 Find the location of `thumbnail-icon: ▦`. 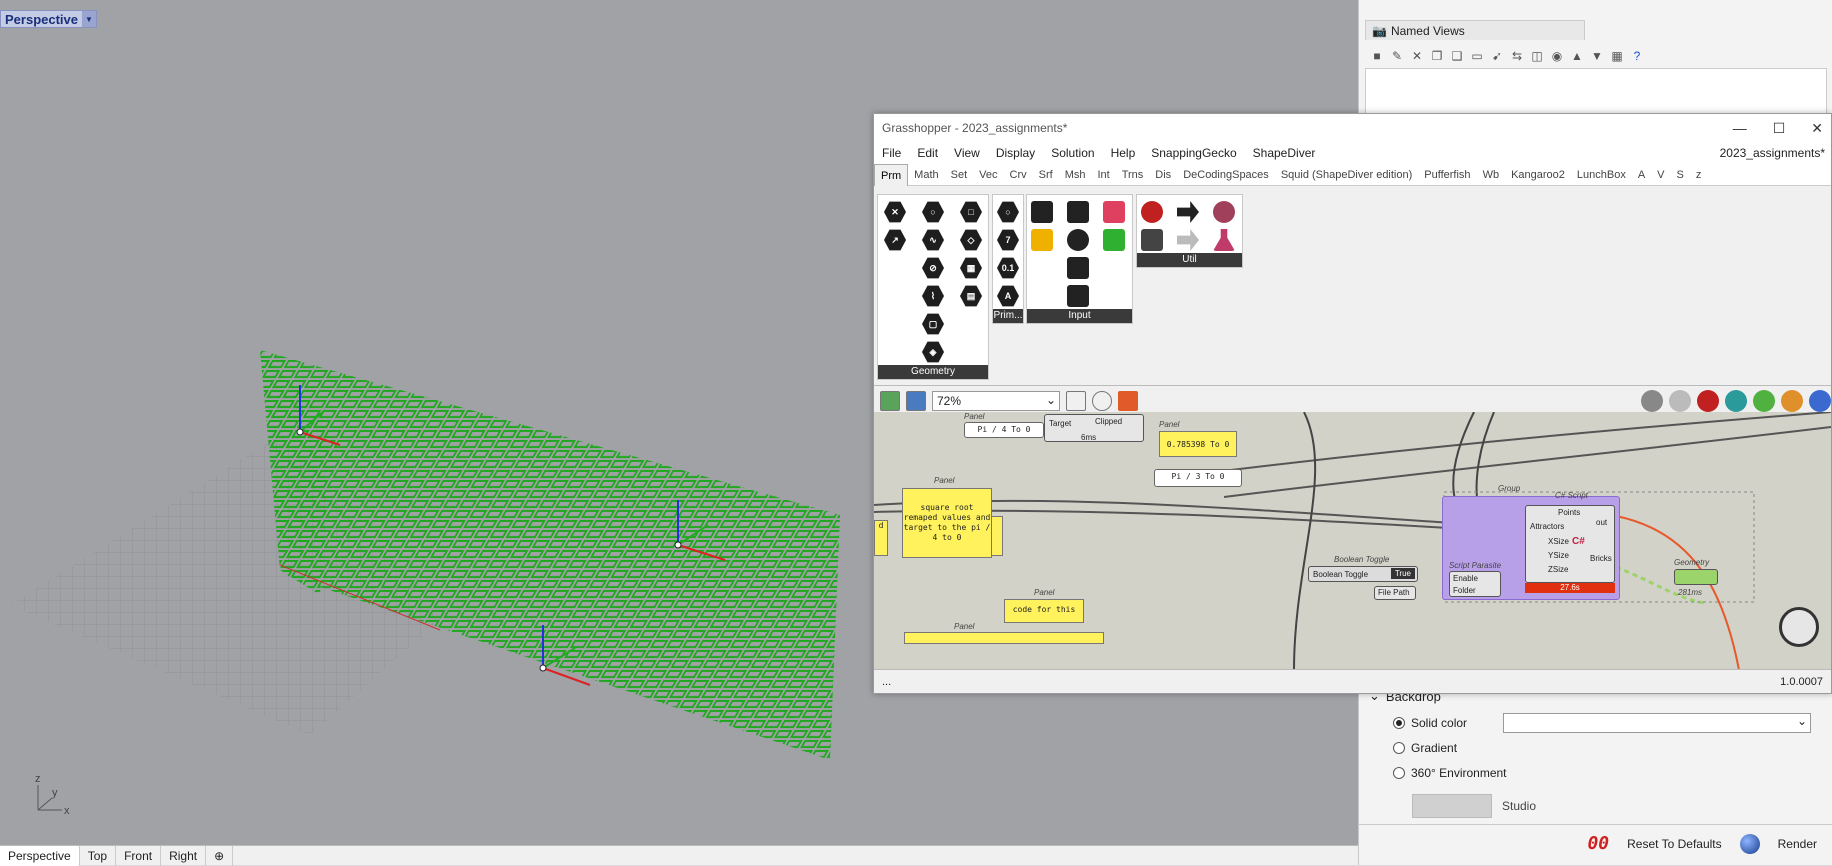

thumbnail-icon: ▦ is located at coordinates (1617, 56).